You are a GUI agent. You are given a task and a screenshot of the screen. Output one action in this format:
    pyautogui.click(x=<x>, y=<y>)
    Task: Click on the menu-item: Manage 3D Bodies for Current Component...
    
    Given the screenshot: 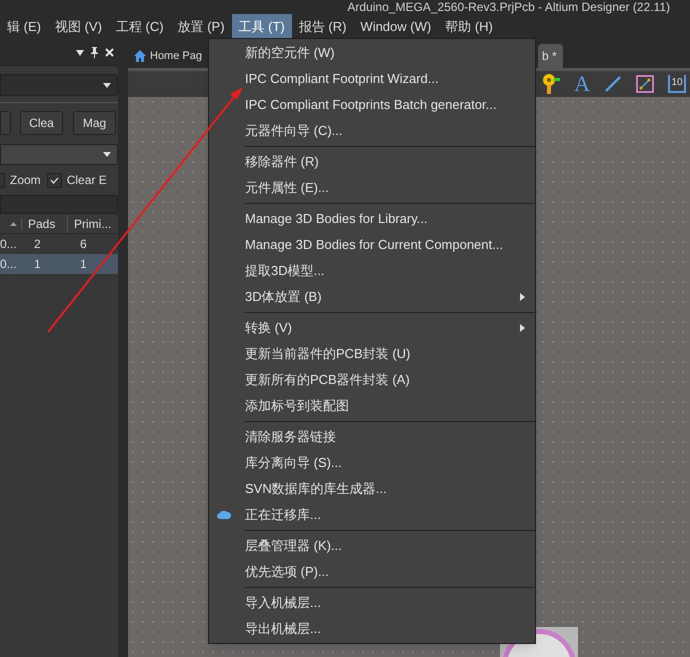 What is the action you would take?
    pyautogui.click(x=372, y=245)
    